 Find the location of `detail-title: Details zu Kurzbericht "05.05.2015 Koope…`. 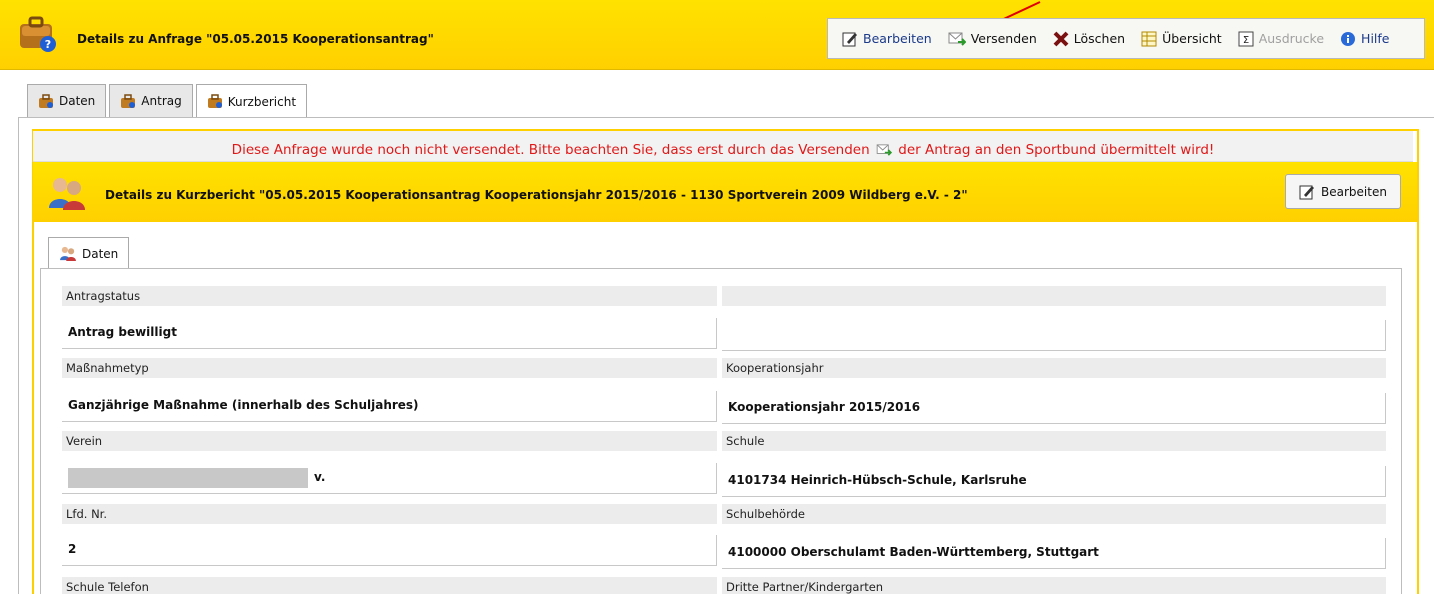

detail-title: Details zu Kurzbericht "05.05.2015 Koope… is located at coordinates (536, 195).